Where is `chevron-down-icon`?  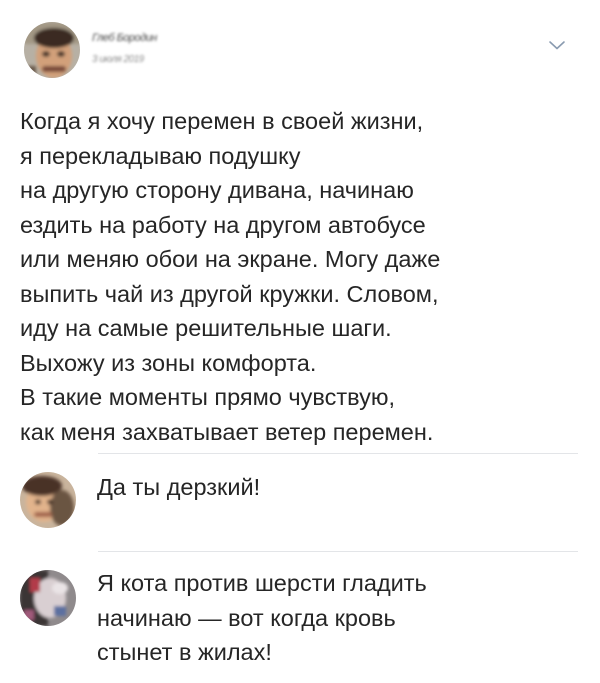
chevron-down-icon is located at coordinates (557, 44).